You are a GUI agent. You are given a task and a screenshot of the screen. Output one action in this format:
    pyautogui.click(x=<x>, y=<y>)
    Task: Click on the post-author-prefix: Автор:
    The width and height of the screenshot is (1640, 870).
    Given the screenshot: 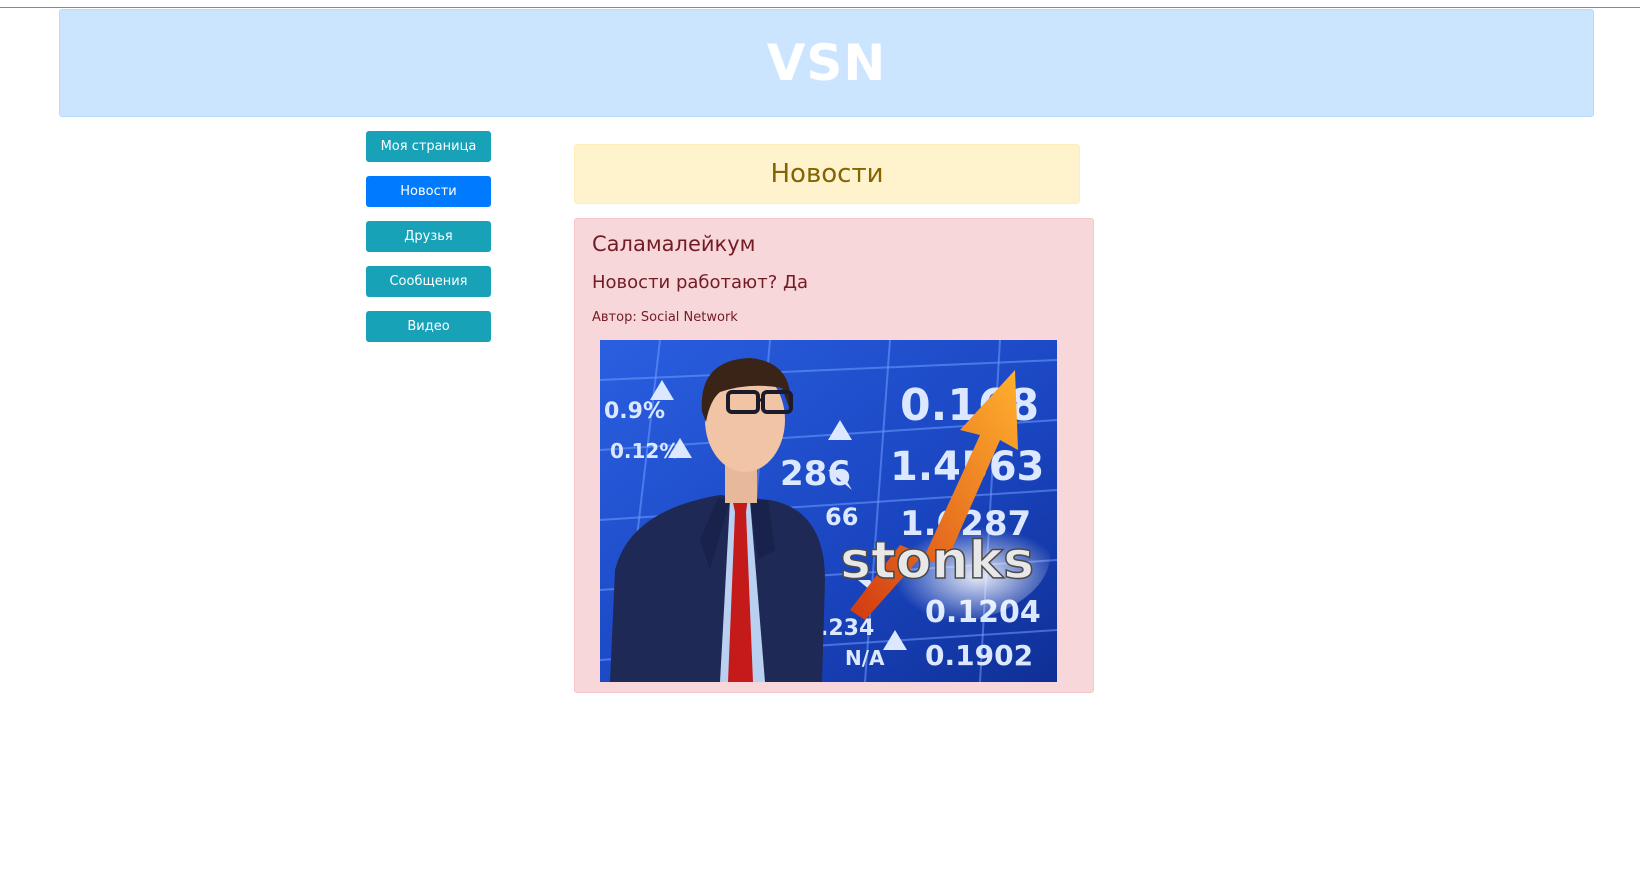 What is the action you would take?
    pyautogui.click(x=614, y=317)
    